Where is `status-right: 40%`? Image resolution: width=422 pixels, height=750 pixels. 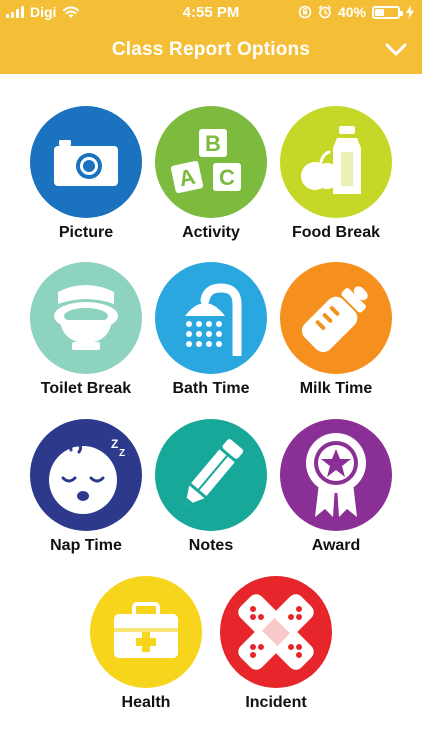 status-right: 40% is located at coordinates (356, 12).